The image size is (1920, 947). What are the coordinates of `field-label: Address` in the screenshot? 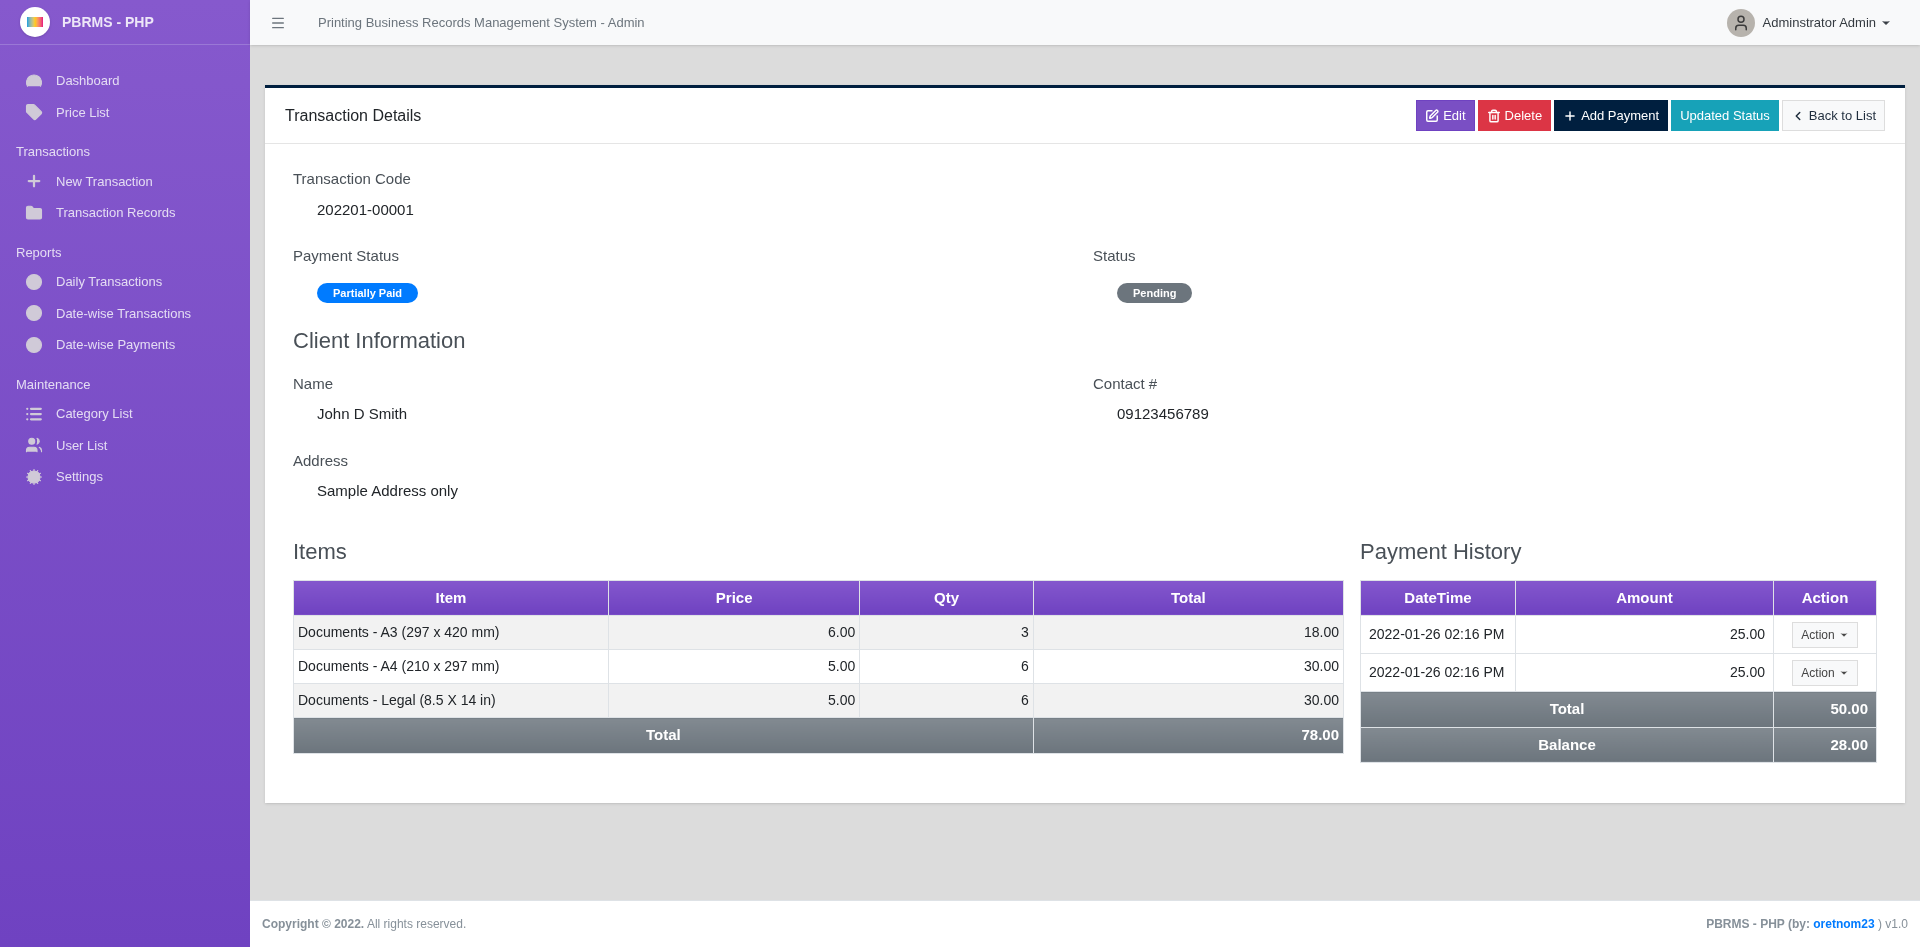 It's located at (321, 460).